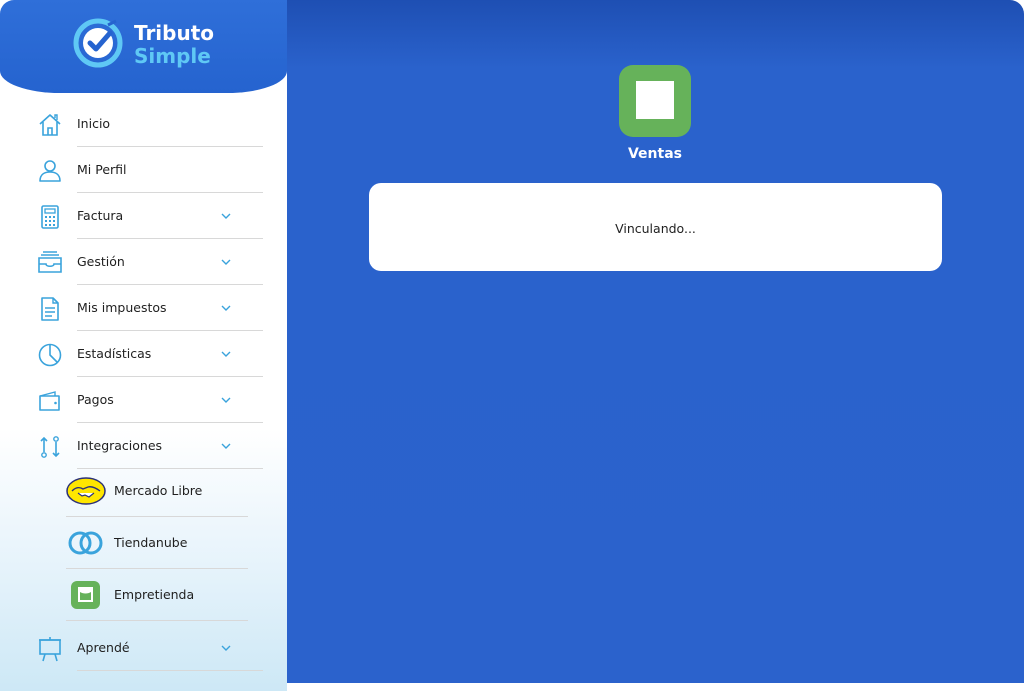 This screenshot has width=1024, height=691. Describe the element at coordinates (50, 686) in the screenshot. I see `partial-icon` at that location.